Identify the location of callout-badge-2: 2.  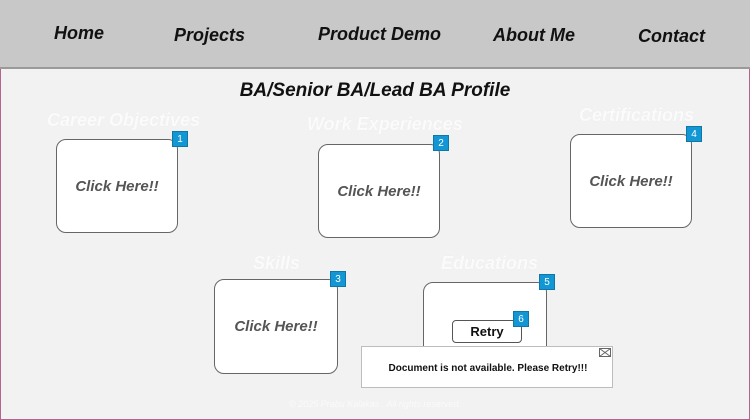
(441, 143).